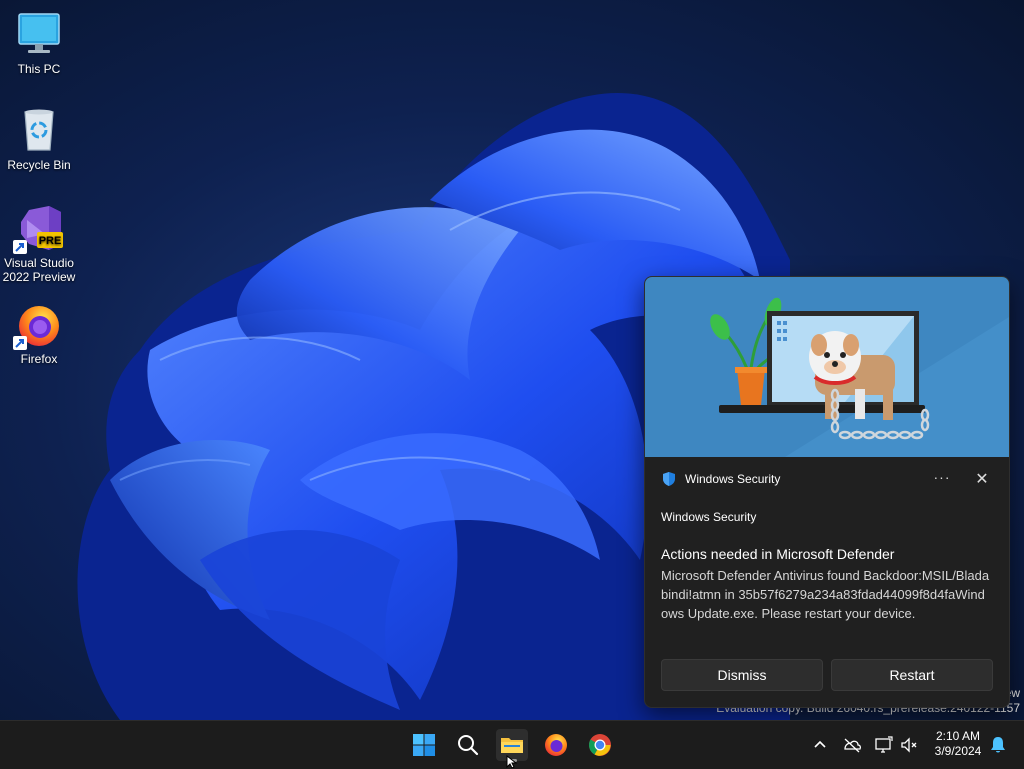  What do you see at coordinates (827, 367) in the screenshot?
I see `toast-hero-illustration` at bounding box center [827, 367].